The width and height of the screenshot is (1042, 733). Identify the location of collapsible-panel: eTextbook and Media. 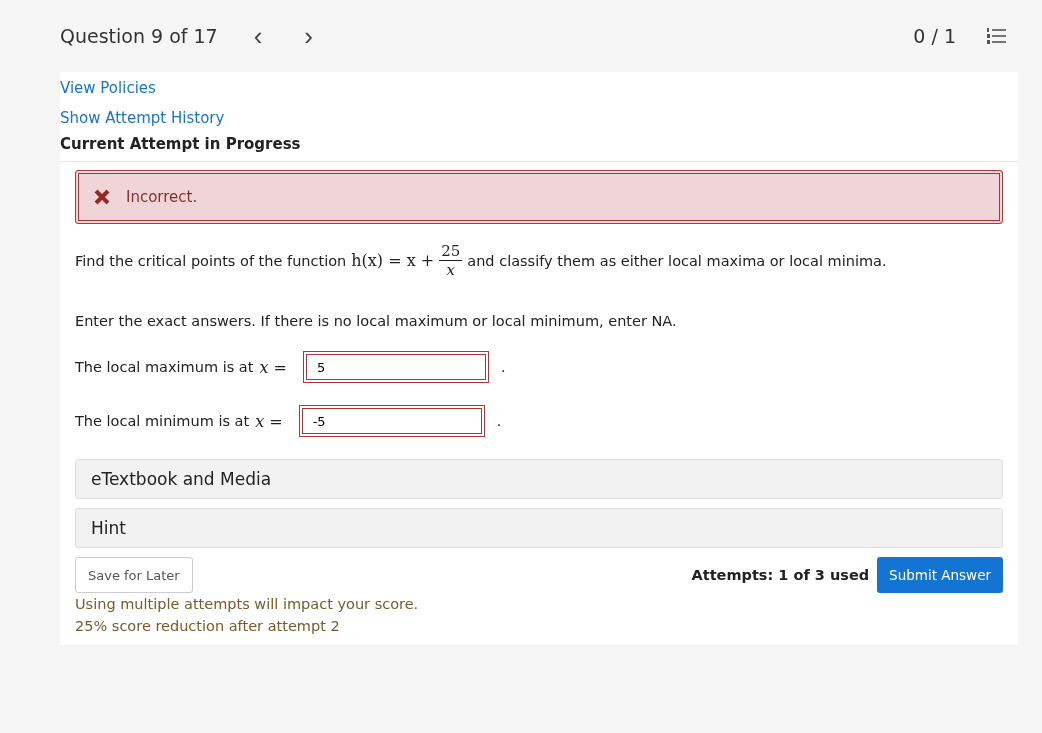
(539, 479).